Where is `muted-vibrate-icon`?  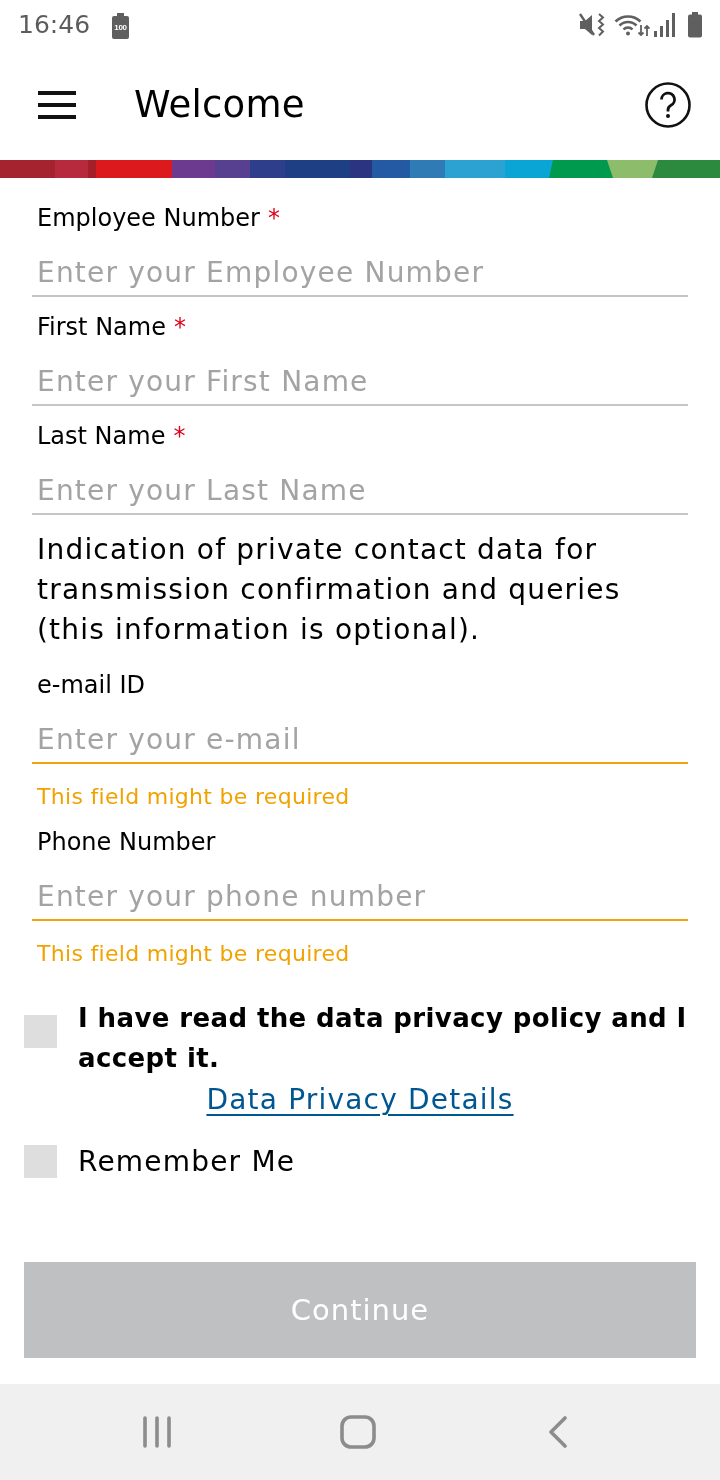
muted-vibrate-icon is located at coordinates (592, 25).